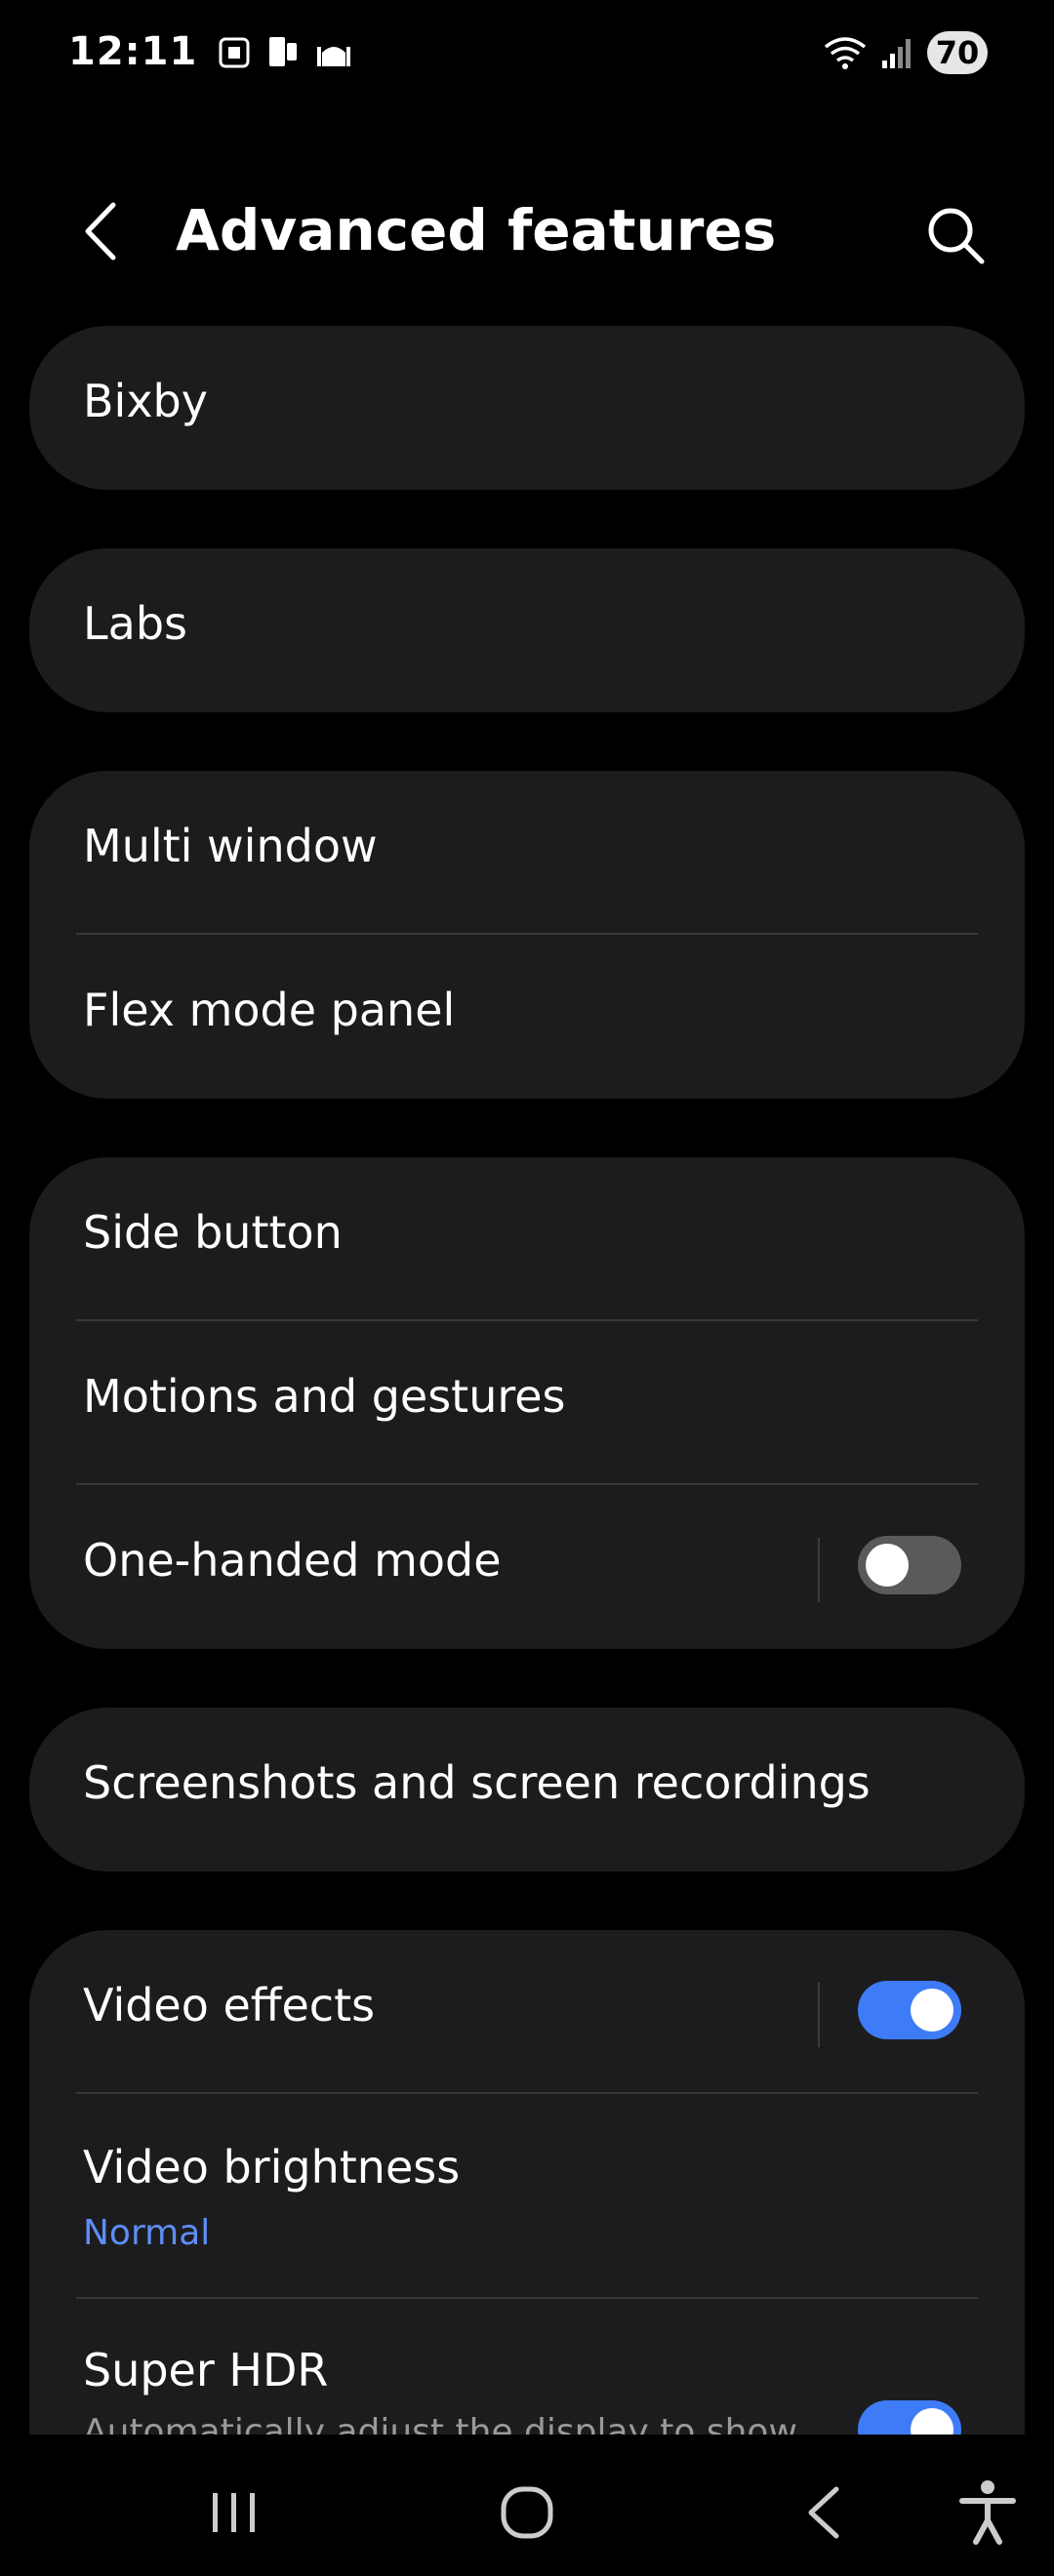  I want to click on setting-label: Motions and gestures, so click(324, 1396).